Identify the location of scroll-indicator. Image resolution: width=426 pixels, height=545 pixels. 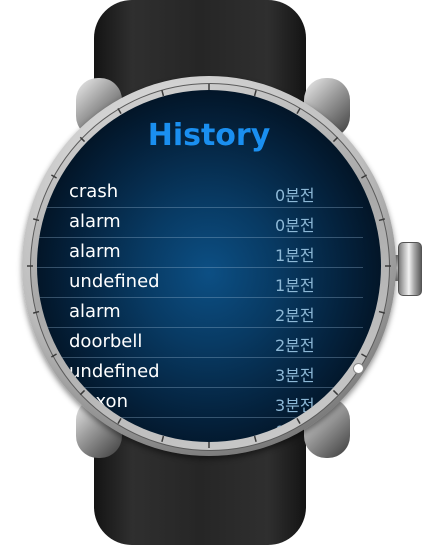
(358, 368).